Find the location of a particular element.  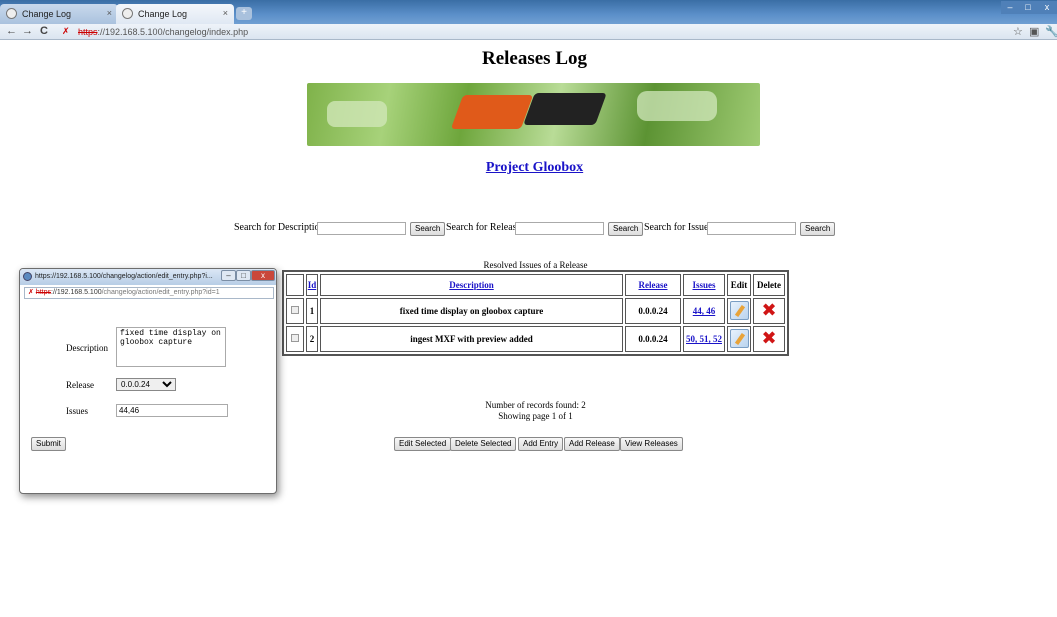

popup-address-scheme: https is located at coordinates (43, 292).